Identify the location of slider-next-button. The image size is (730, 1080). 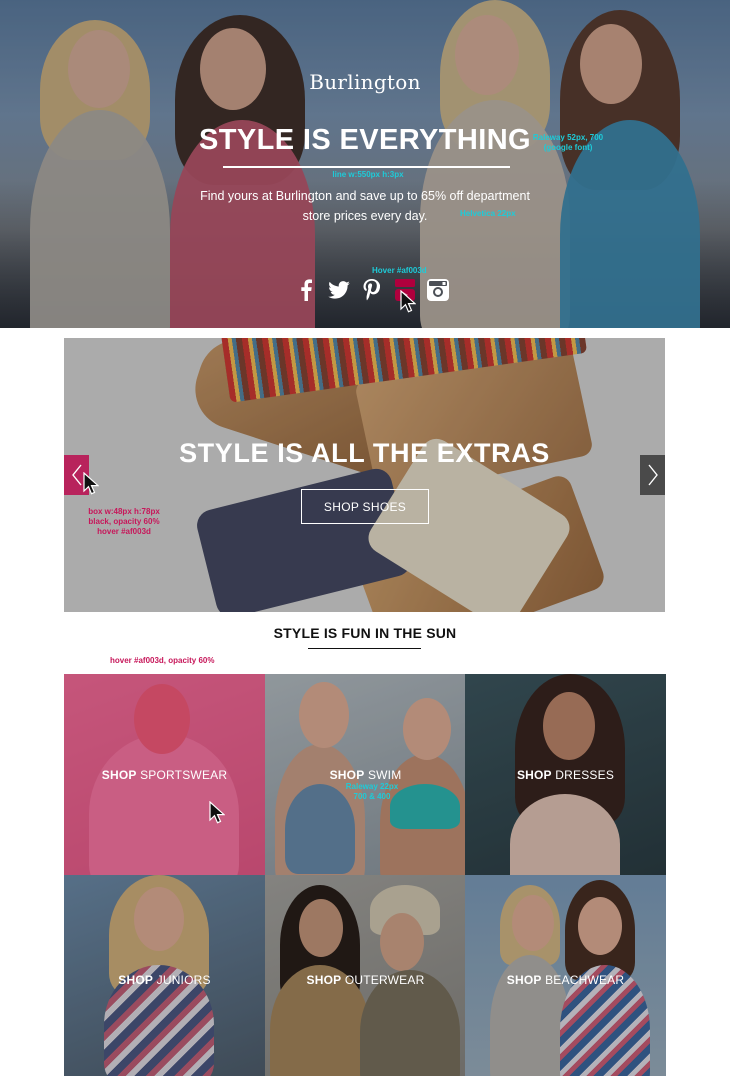
(652, 475).